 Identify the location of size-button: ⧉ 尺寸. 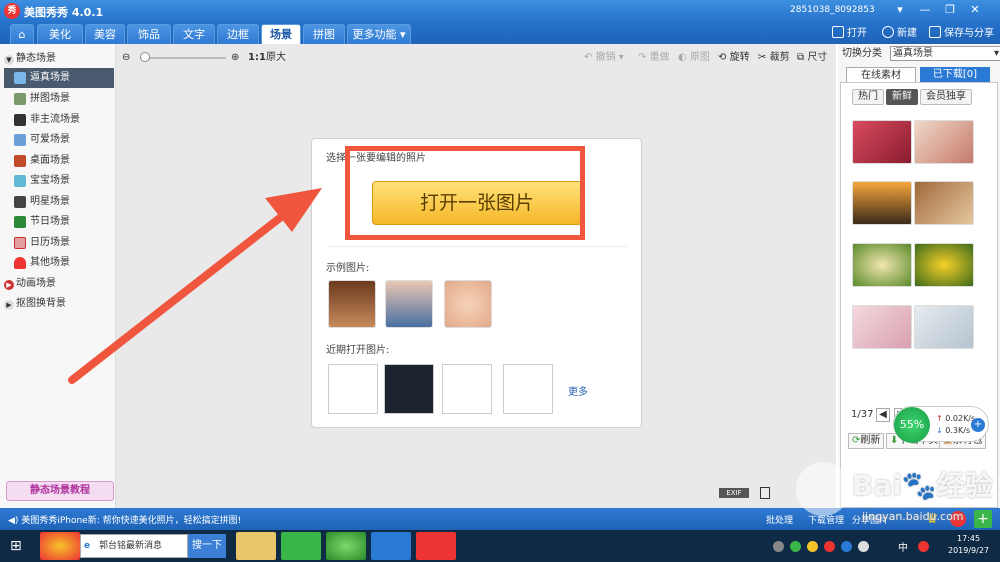
(812, 58).